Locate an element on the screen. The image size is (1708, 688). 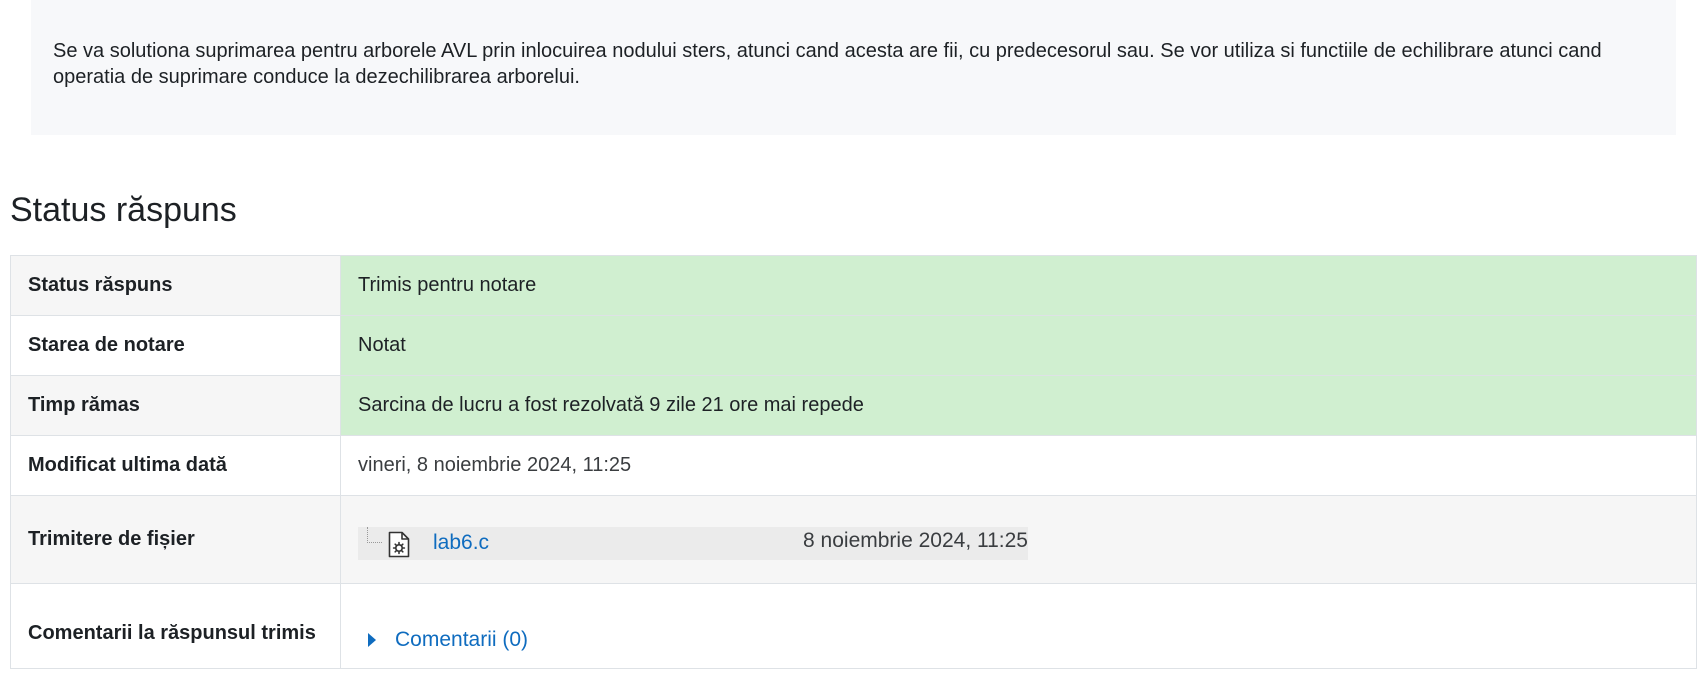
row-label: Trimitere de fișier is located at coordinates (175, 539).